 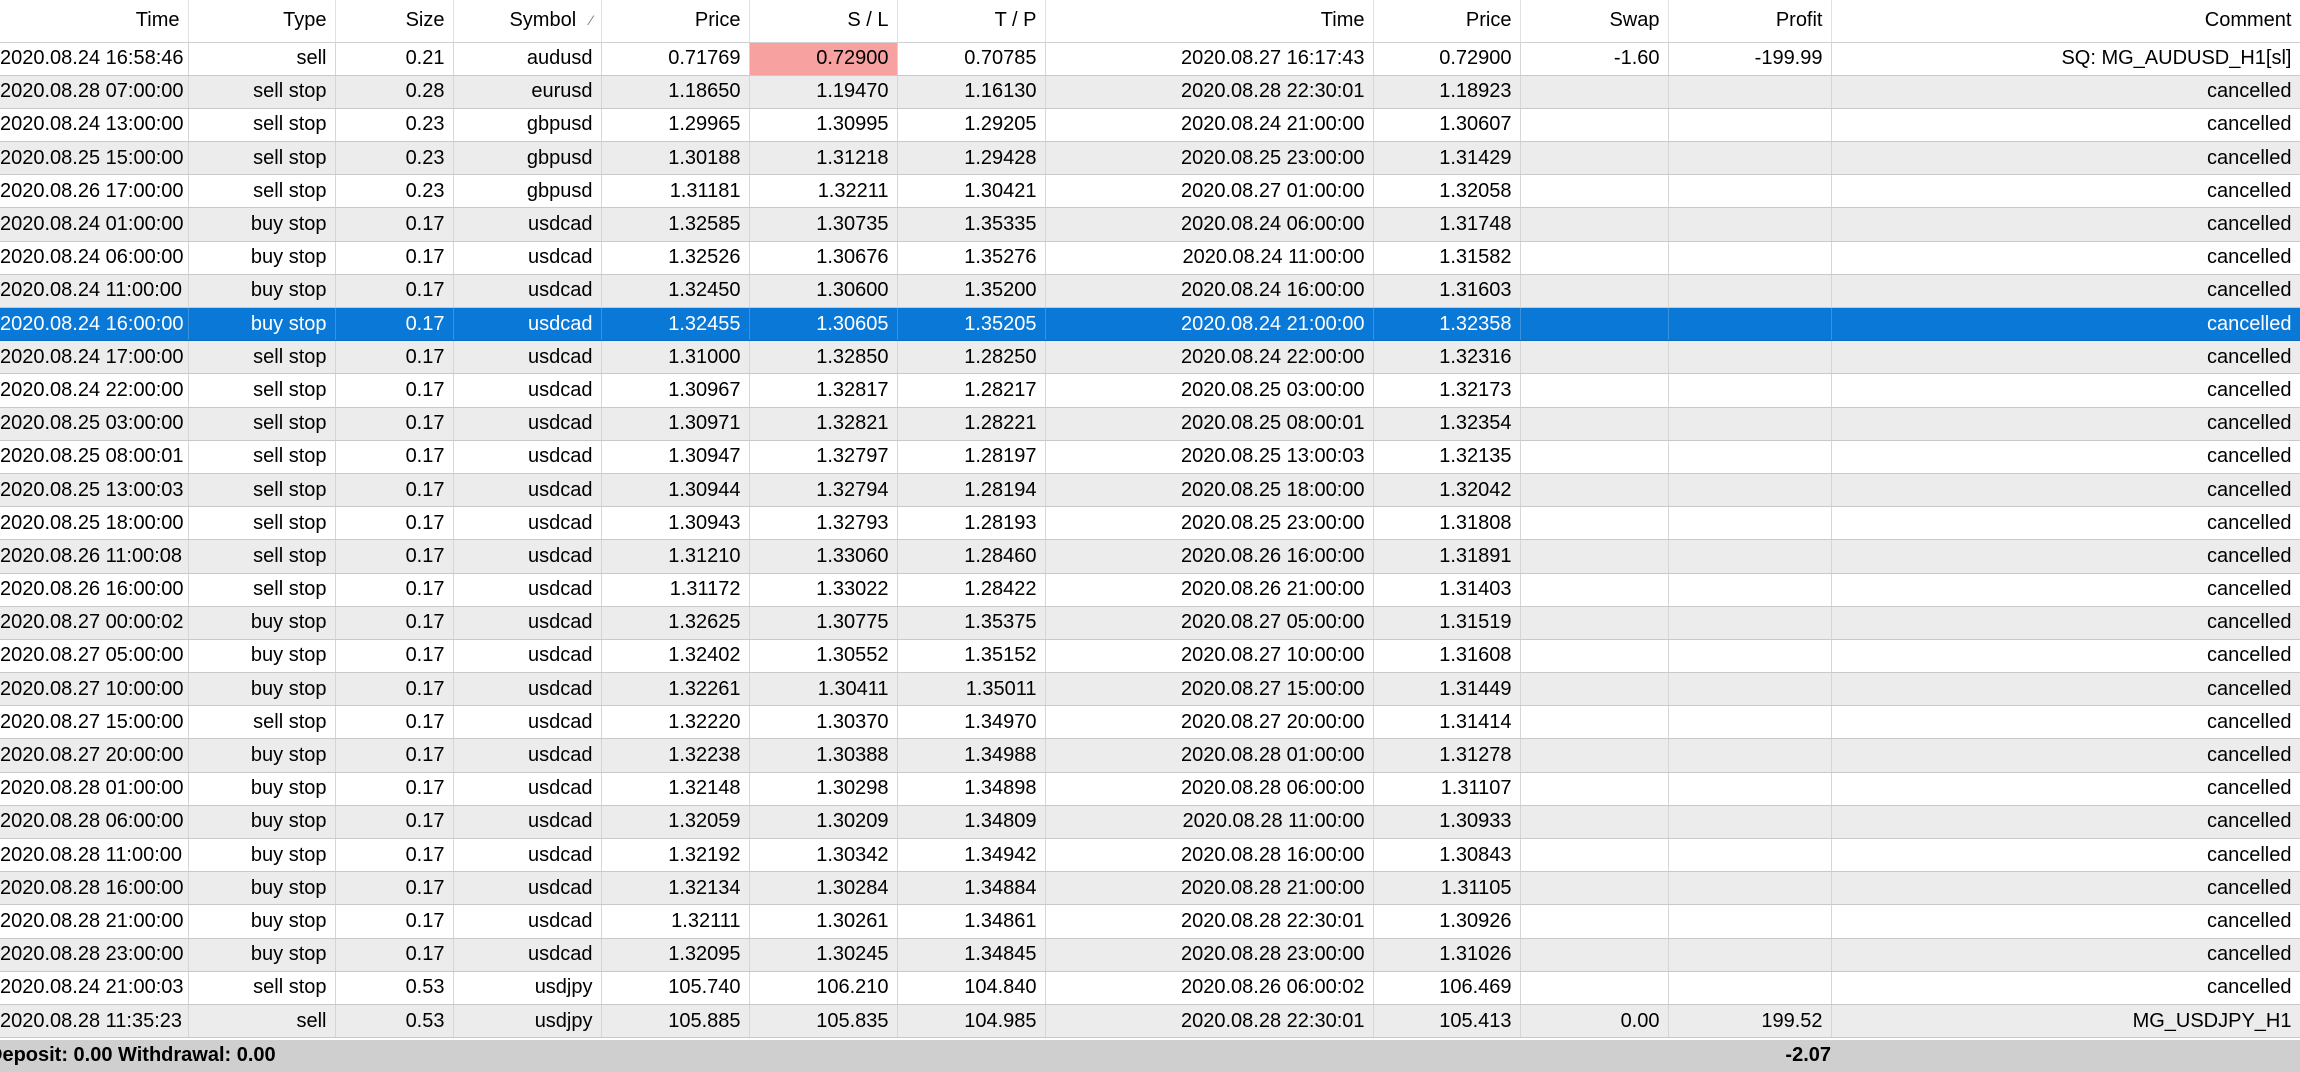 What do you see at coordinates (1342, 20) in the screenshot?
I see `column-header-label: Time` at bounding box center [1342, 20].